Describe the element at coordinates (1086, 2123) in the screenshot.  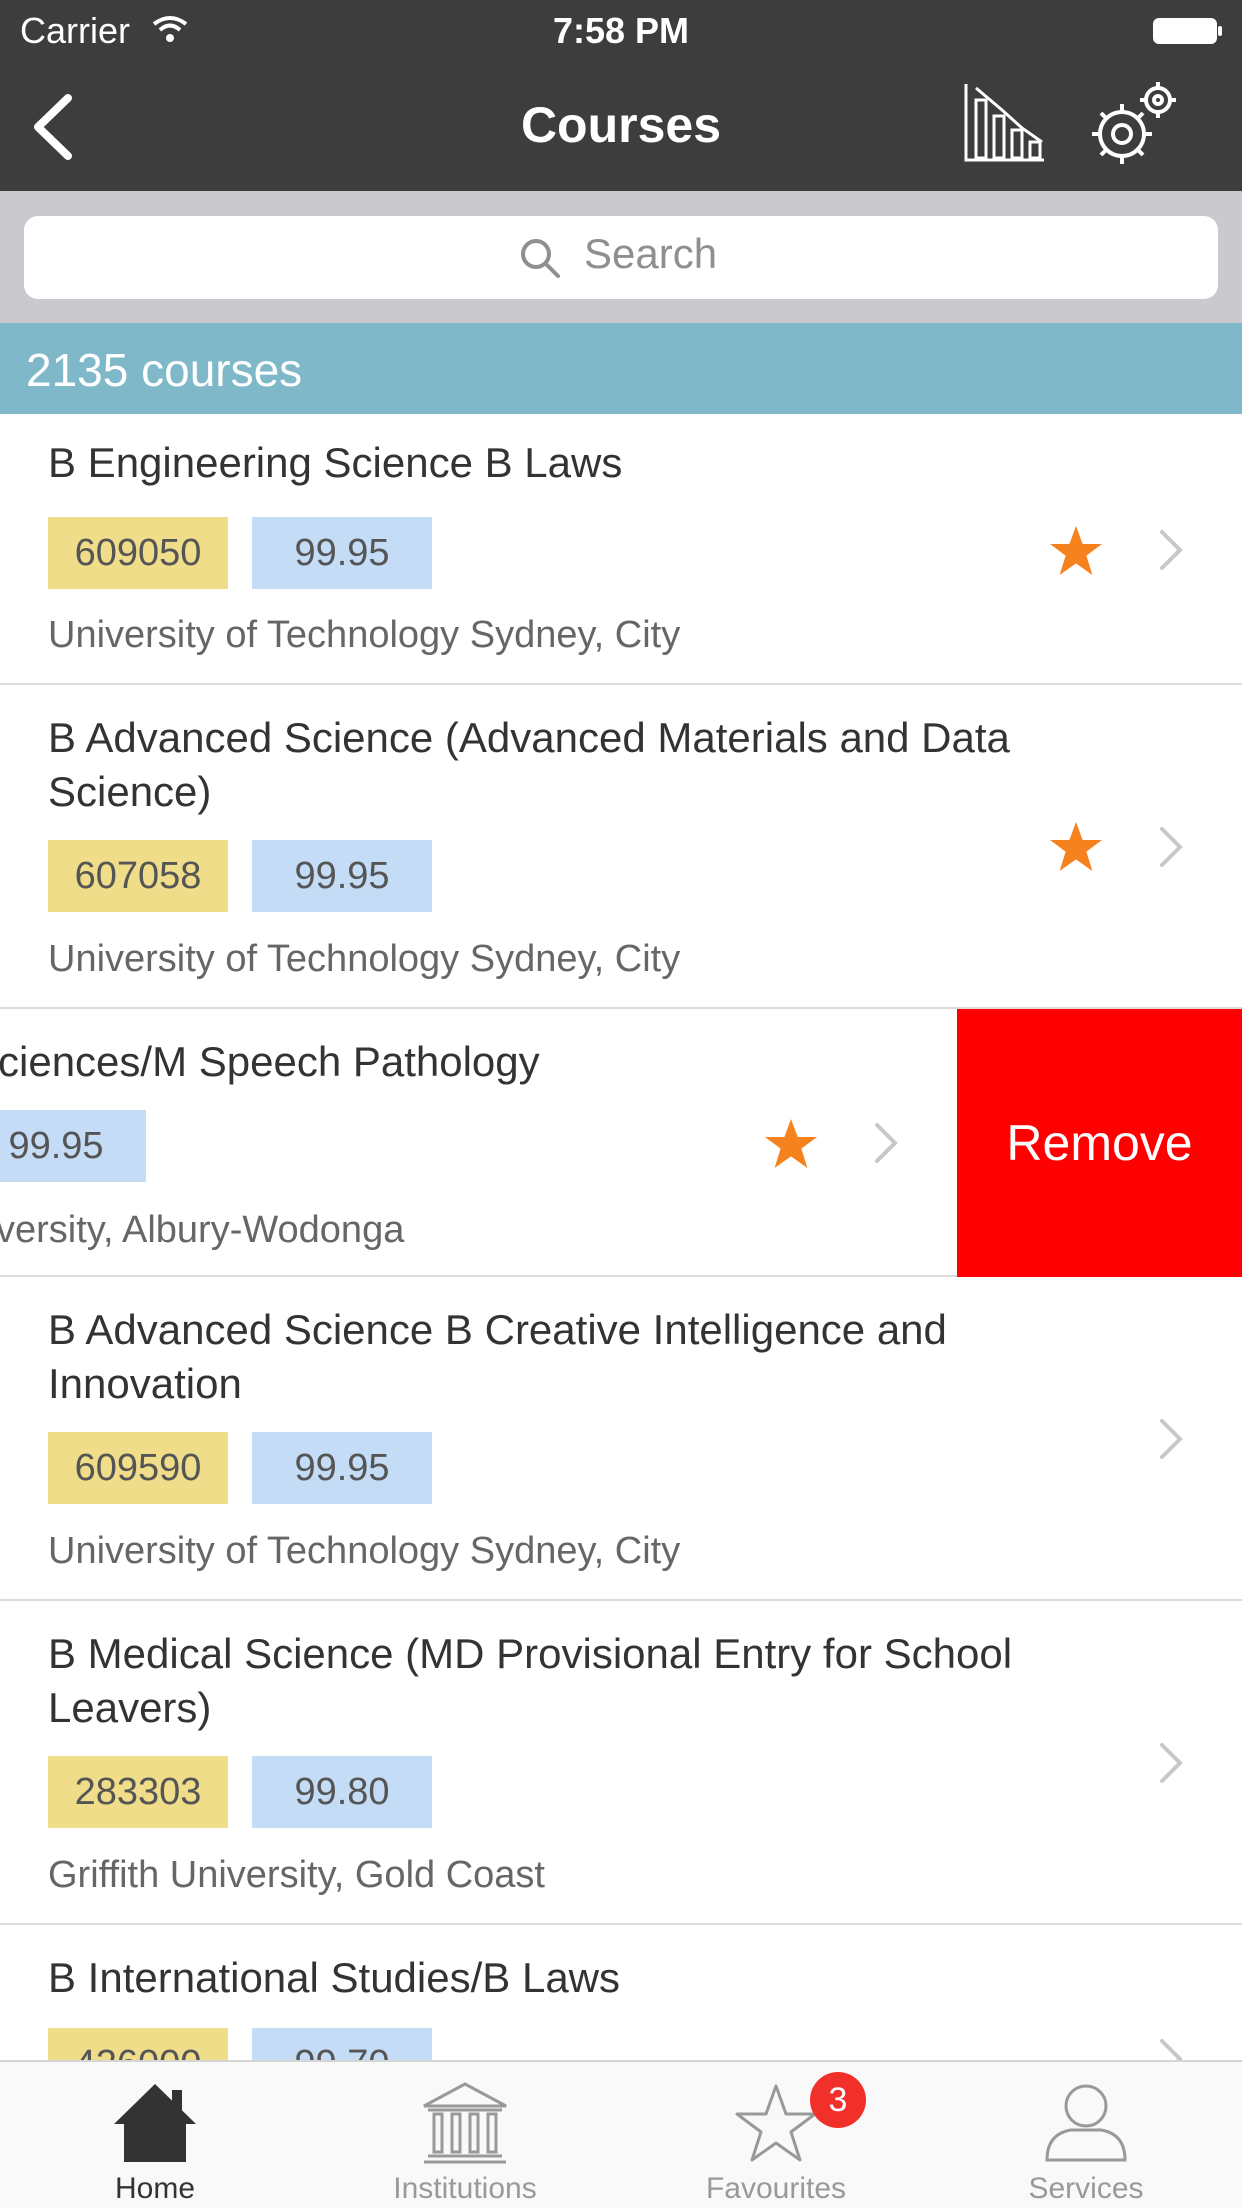
I see `person-icon` at that location.